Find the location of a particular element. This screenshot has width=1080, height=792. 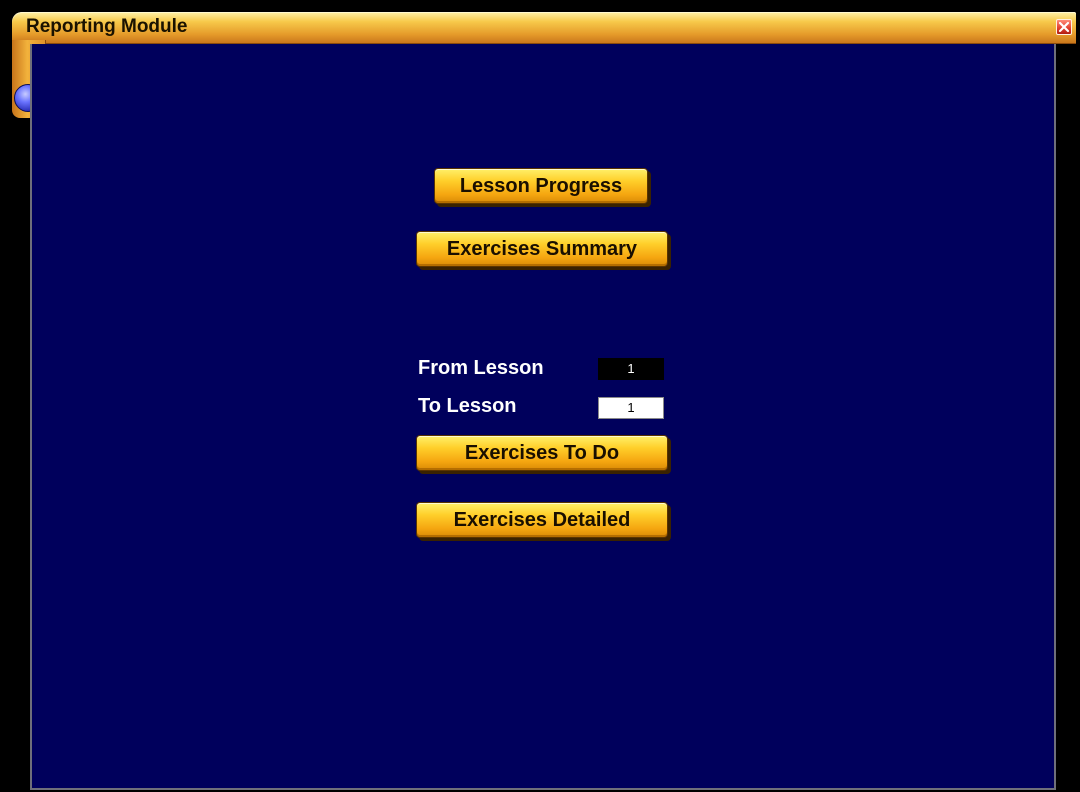

exercises-summary-button: Exercises Summary is located at coordinates (542, 249).